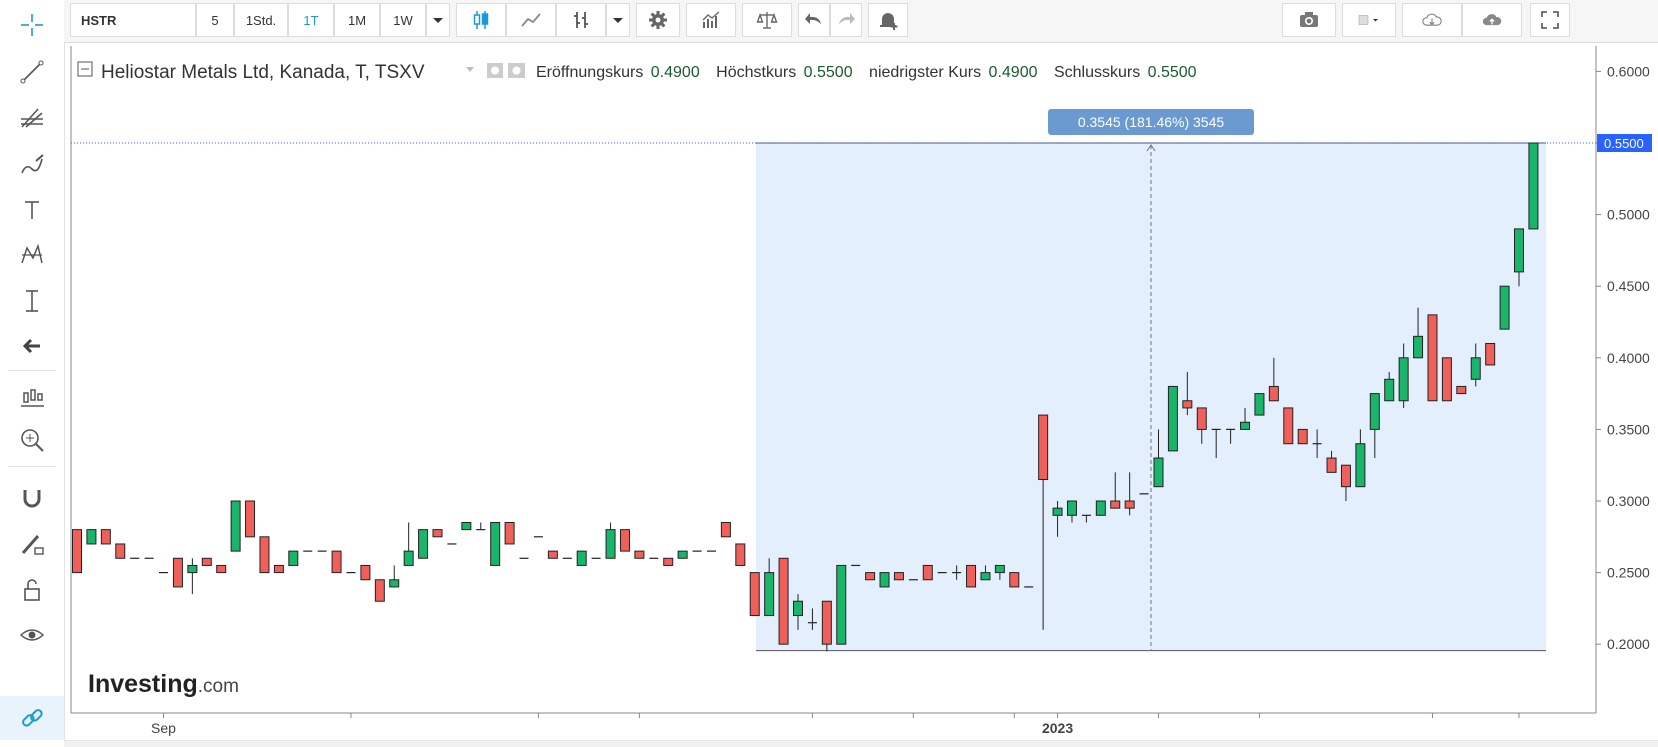 The width and height of the screenshot is (1658, 747). I want to click on watermark-logo: Investing.com, so click(163, 684).